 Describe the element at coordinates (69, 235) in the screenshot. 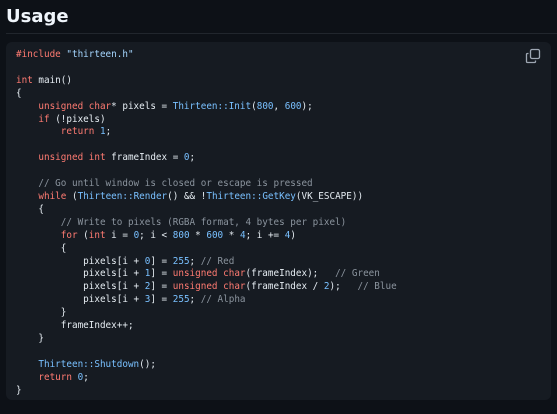

I see `code-token: for` at that location.